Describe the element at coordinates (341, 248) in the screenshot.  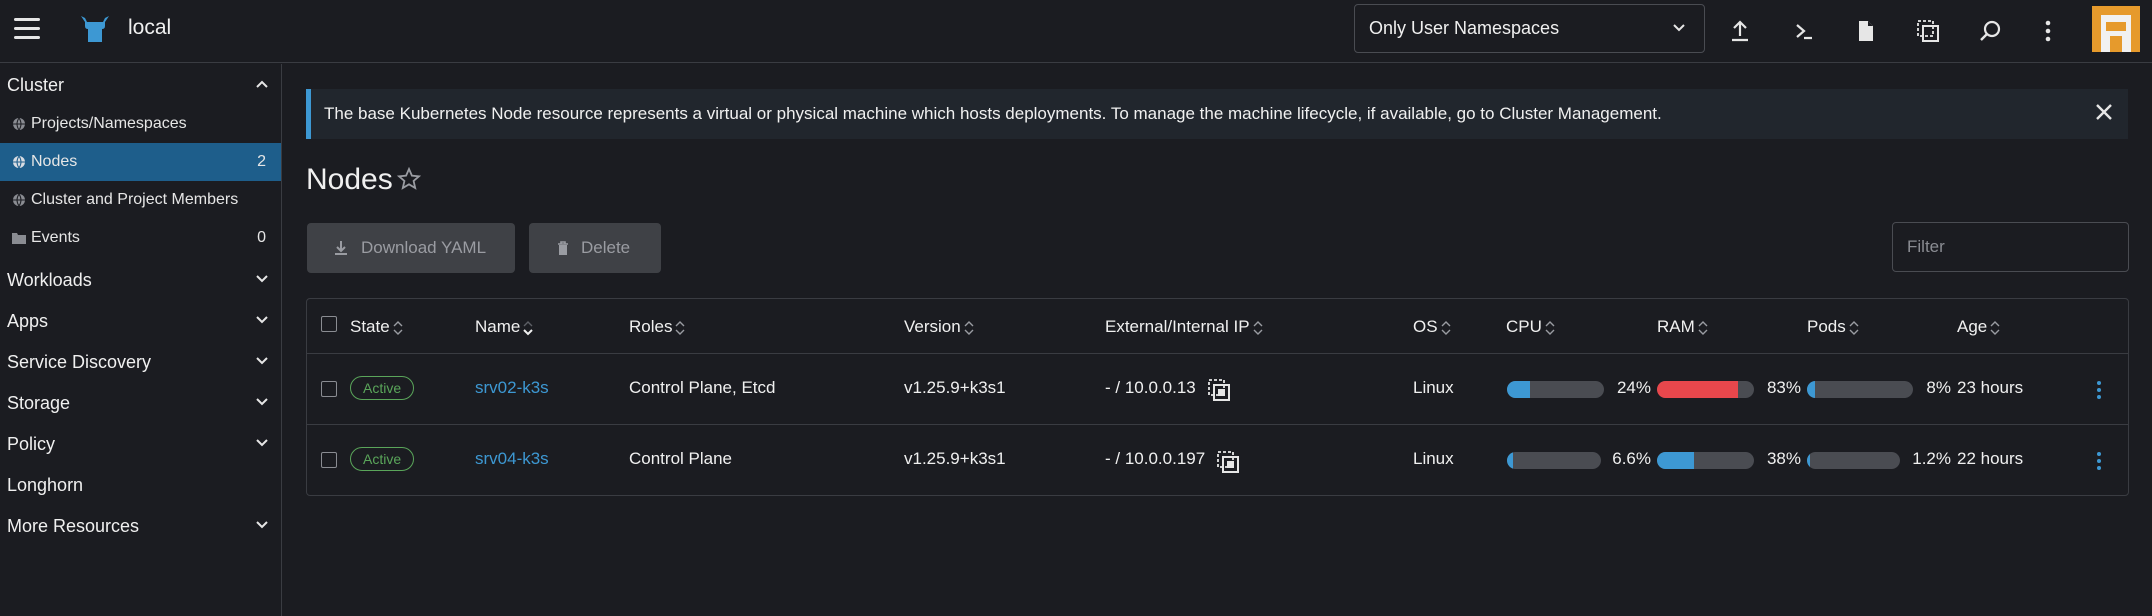
I see `download-icon` at that location.